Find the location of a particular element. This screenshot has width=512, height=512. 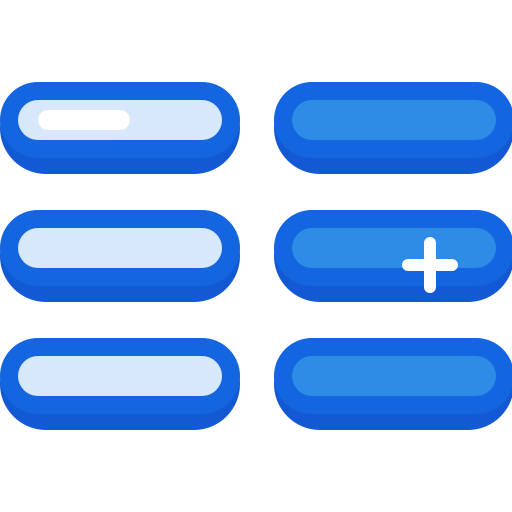

plus-icon is located at coordinates (430, 265).